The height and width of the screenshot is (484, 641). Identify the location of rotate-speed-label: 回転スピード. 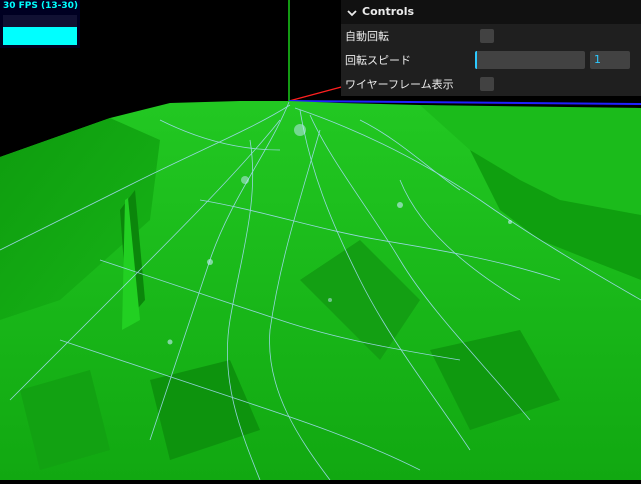
(378, 60).